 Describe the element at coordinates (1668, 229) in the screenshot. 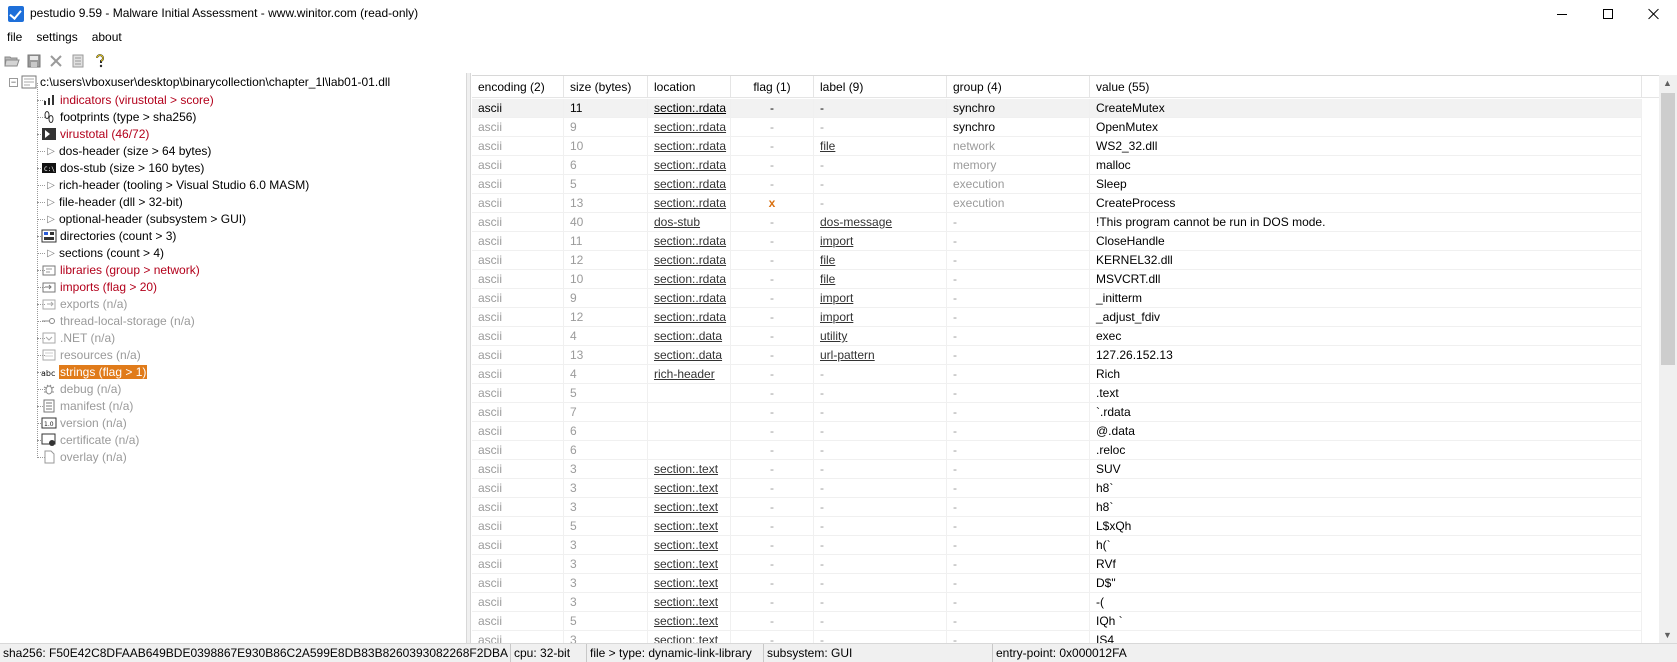

I see `scroll-thumb` at that location.